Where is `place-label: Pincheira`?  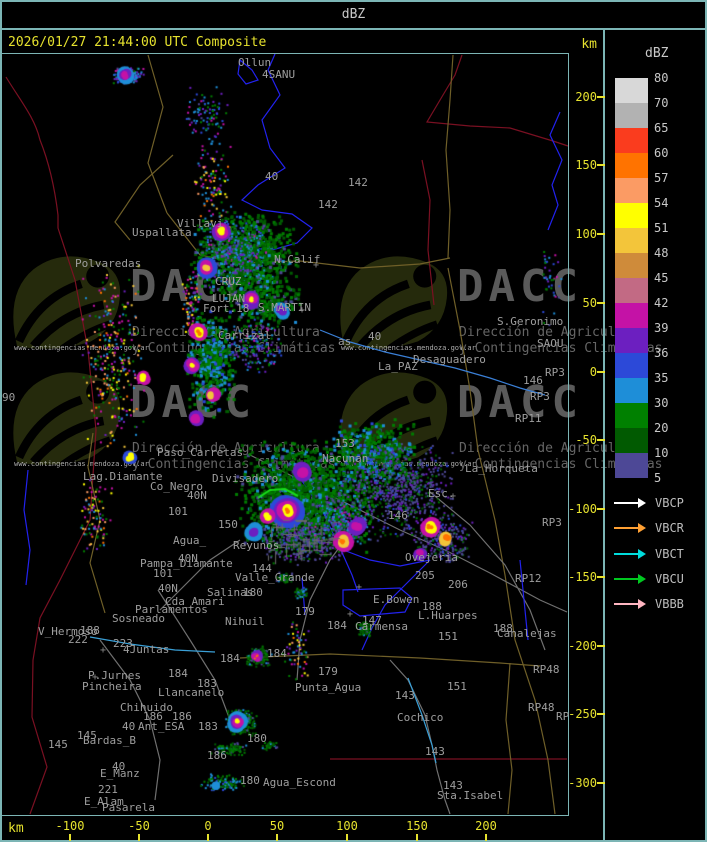 place-label: Pincheira is located at coordinates (112, 686).